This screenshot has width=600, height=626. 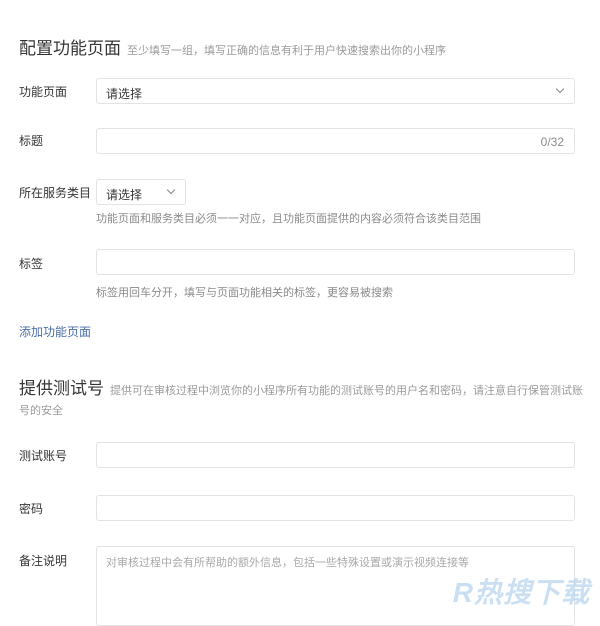 I want to click on function-page-label: 功能页面, so click(x=43, y=92).